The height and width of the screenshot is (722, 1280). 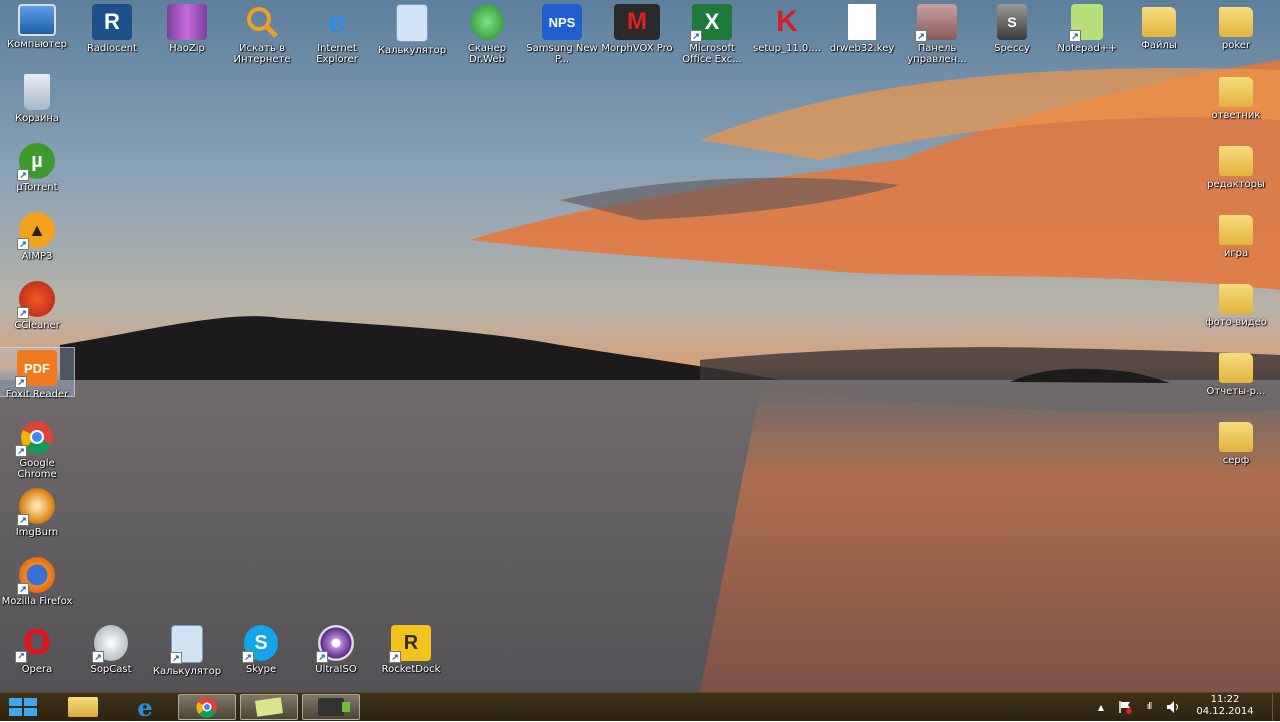 I want to click on aimp-icon: ▲ ↗, so click(x=36, y=231).